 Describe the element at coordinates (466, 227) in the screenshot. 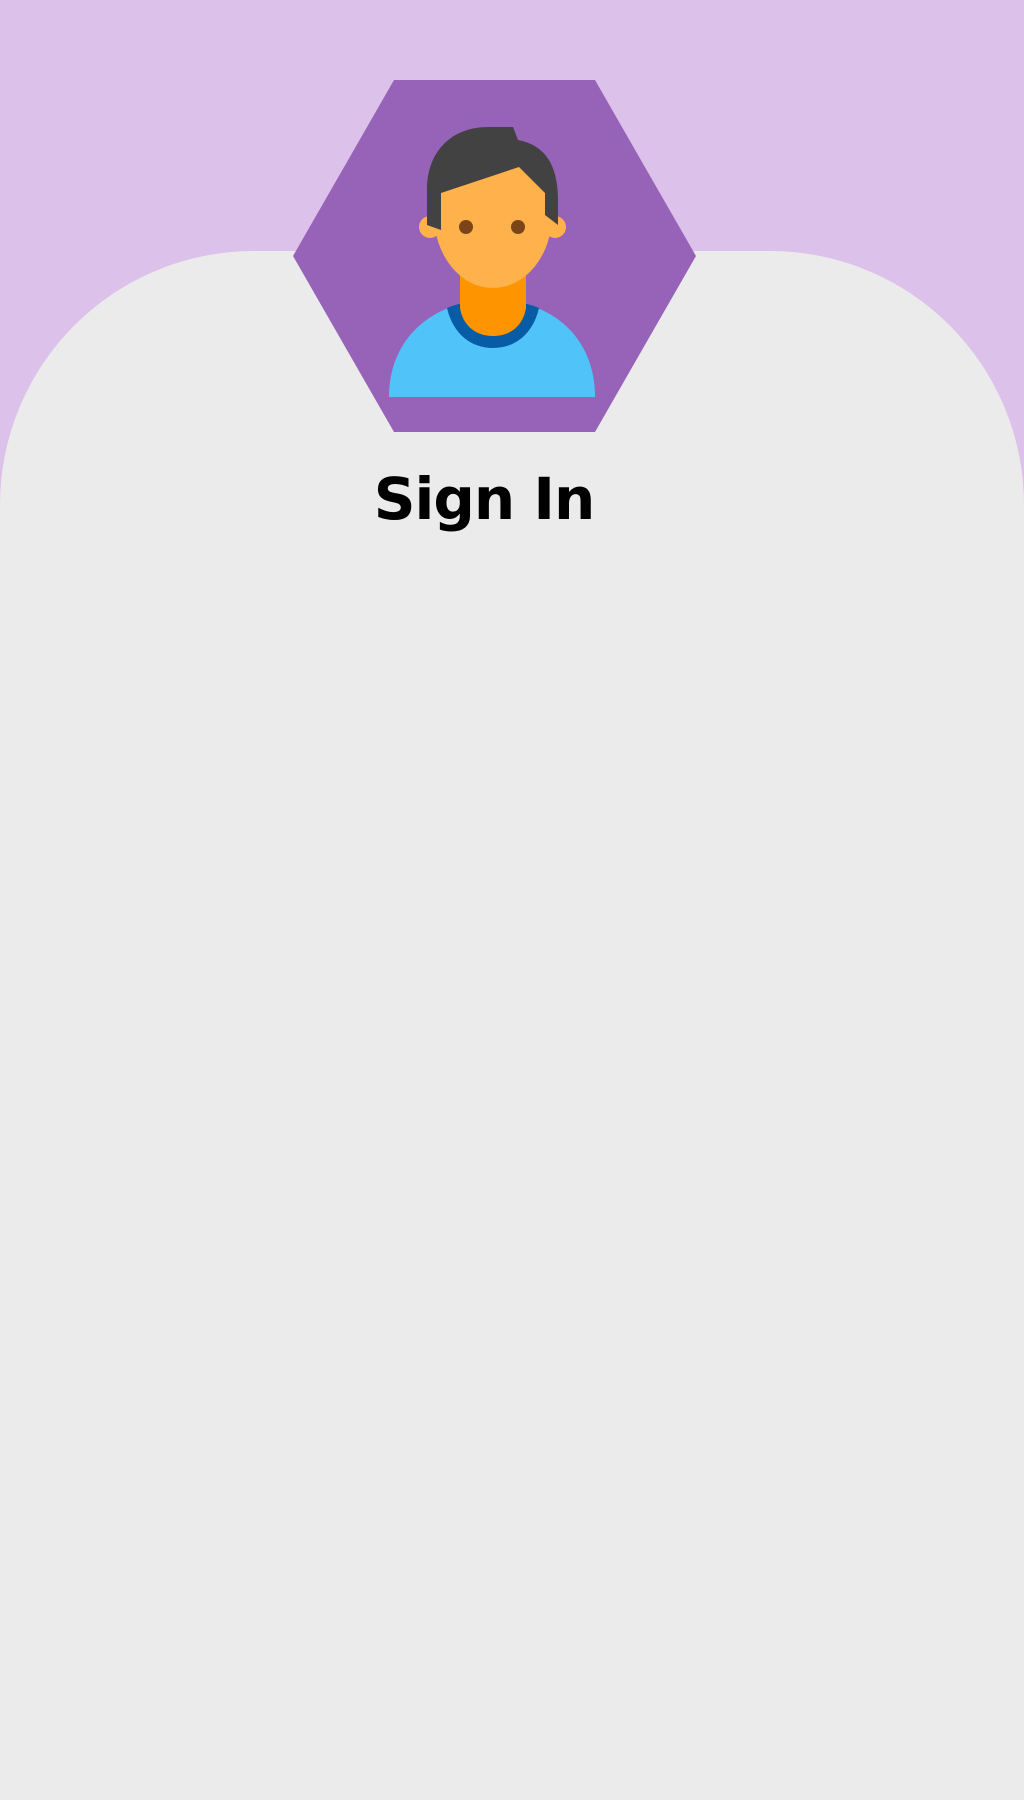

I see `avatar-left-eye` at that location.